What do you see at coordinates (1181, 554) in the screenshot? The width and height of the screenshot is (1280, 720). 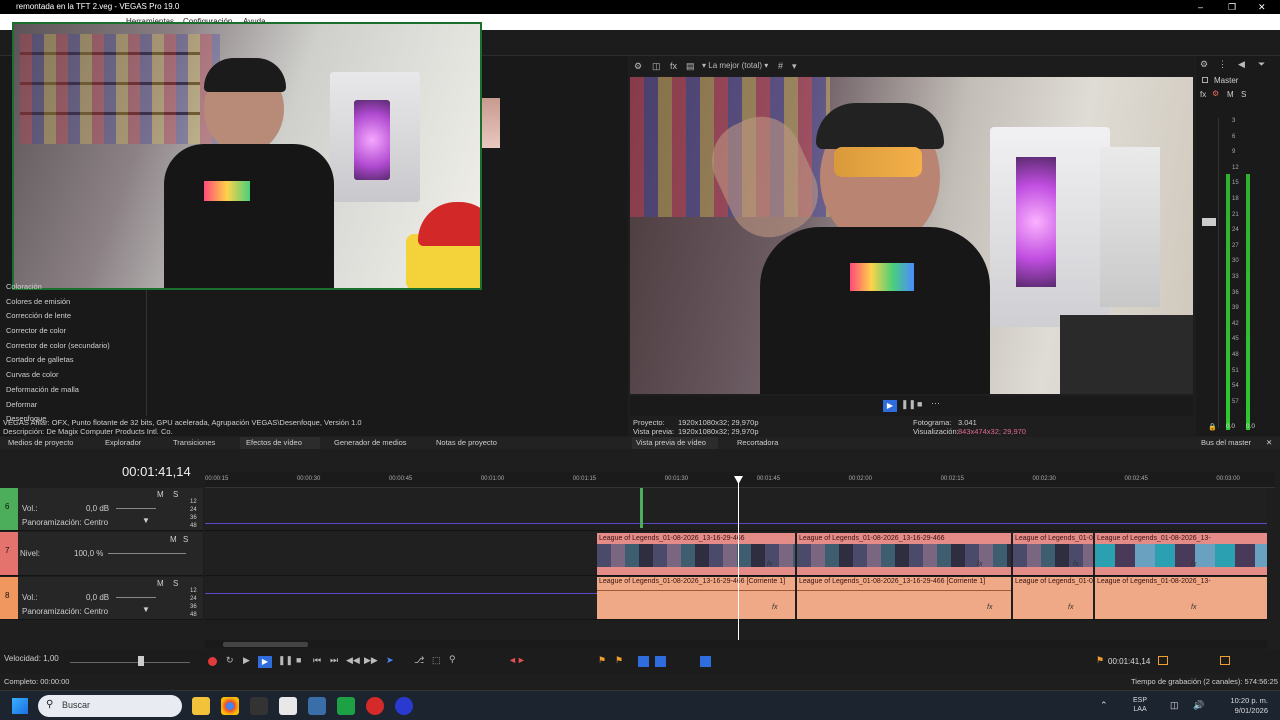 I see `video-clip: League of Legends_01-08-2026_13- fx` at bounding box center [1181, 554].